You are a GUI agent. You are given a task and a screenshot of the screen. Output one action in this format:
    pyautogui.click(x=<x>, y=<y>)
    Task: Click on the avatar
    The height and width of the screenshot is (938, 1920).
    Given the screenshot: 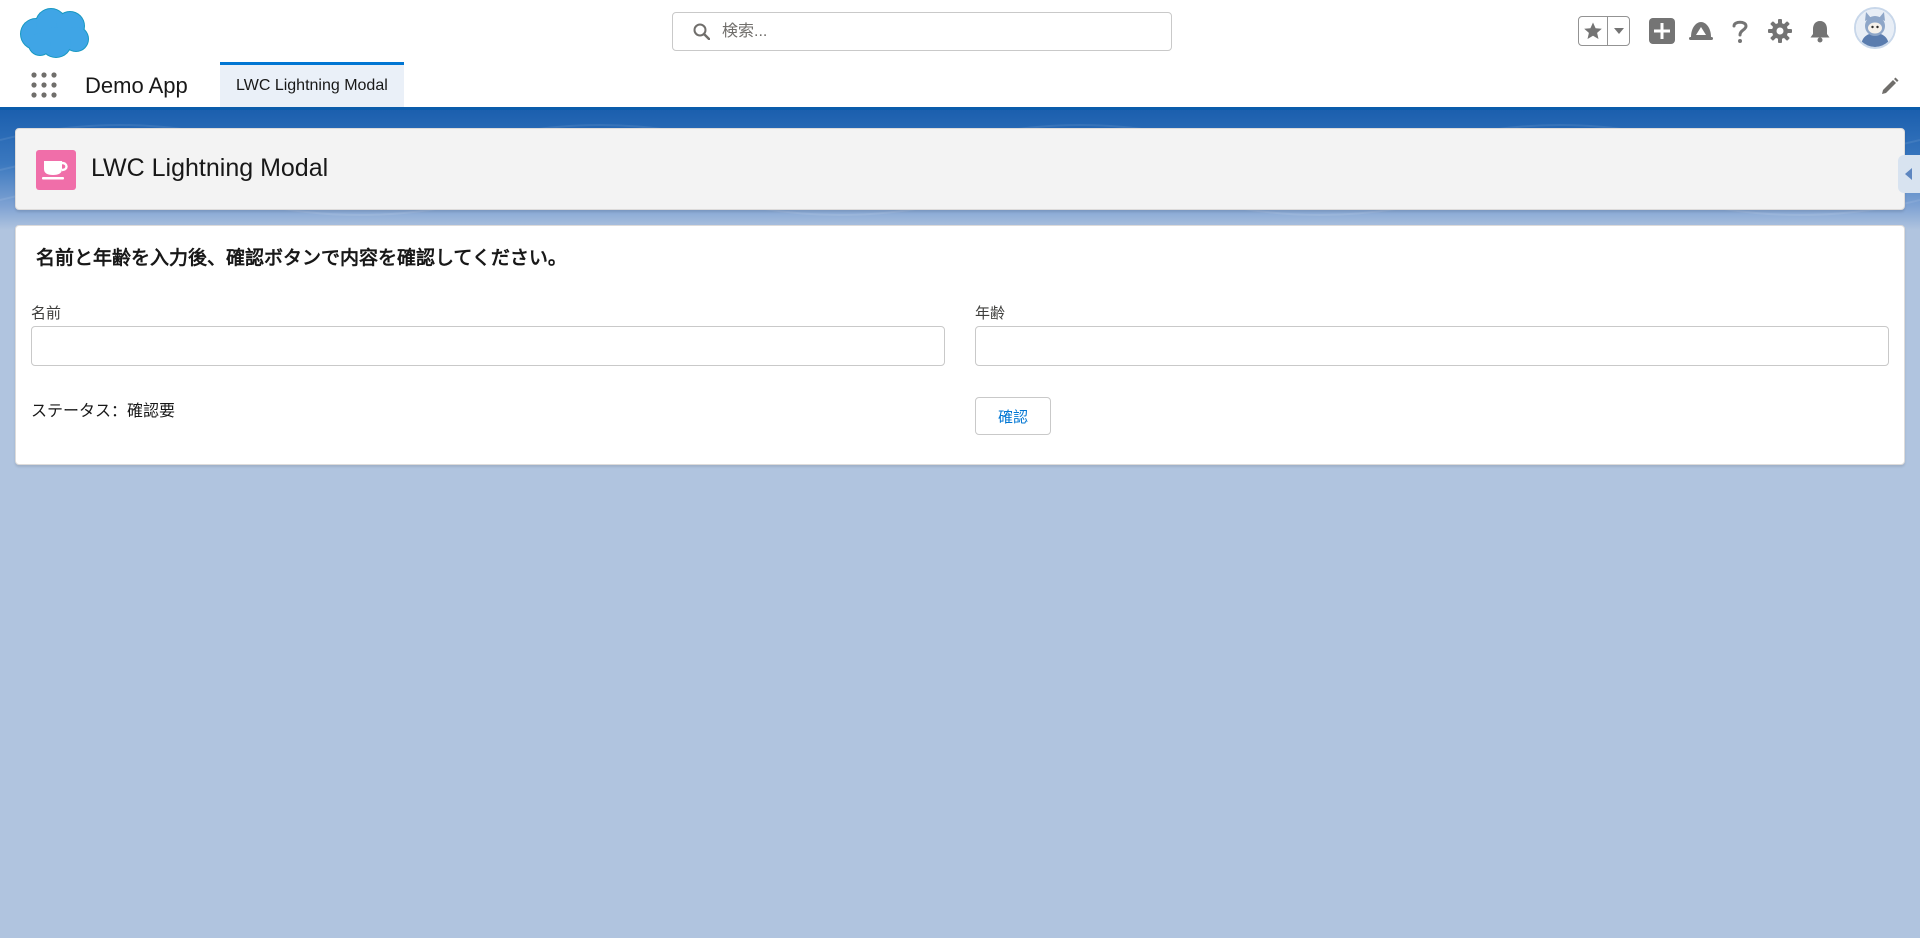 What is the action you would take?
    pyautogui.click(x=1875, y=28)
    